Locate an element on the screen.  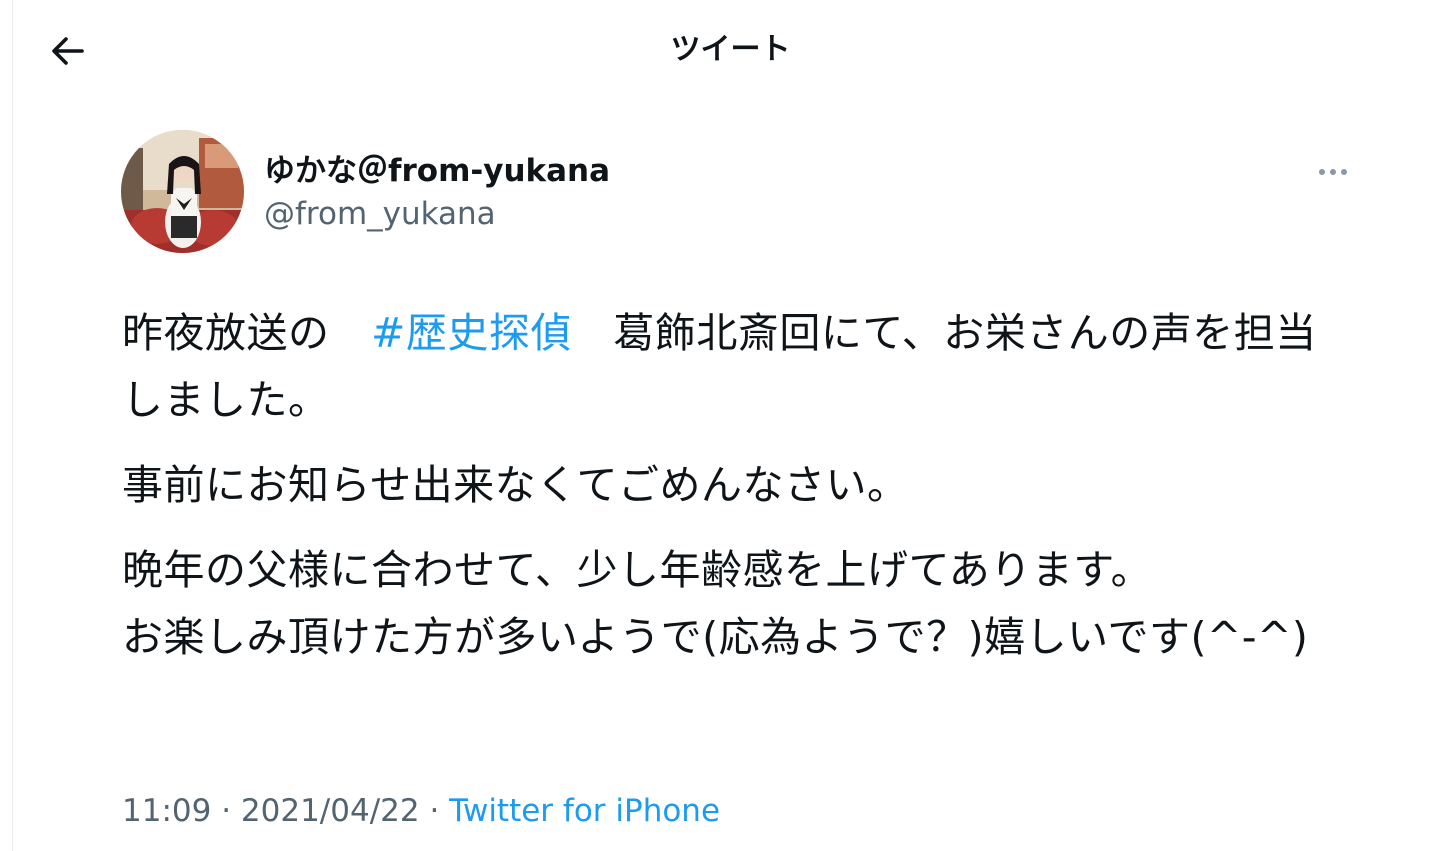
hashtag-link: #歴史探偵 is located at coordinates (471, 333).